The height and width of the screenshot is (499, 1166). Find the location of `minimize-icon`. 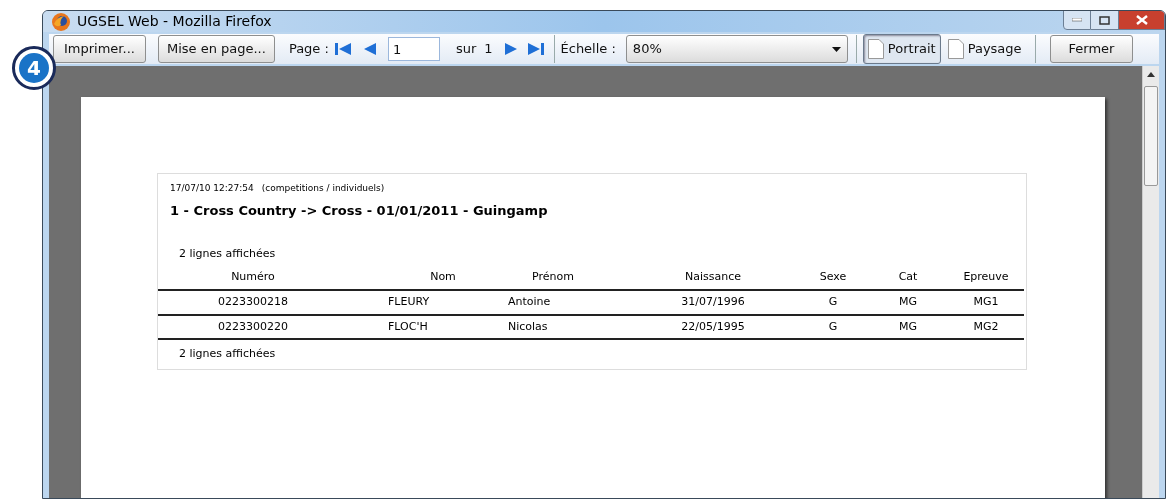

minimize-icon is located at coordinates (1077, 20).